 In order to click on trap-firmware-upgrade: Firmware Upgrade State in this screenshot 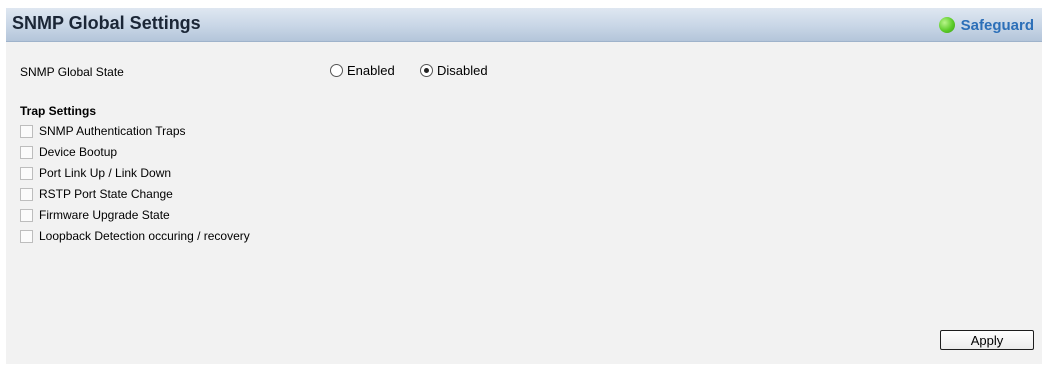, I will do `click(95, 215)`.